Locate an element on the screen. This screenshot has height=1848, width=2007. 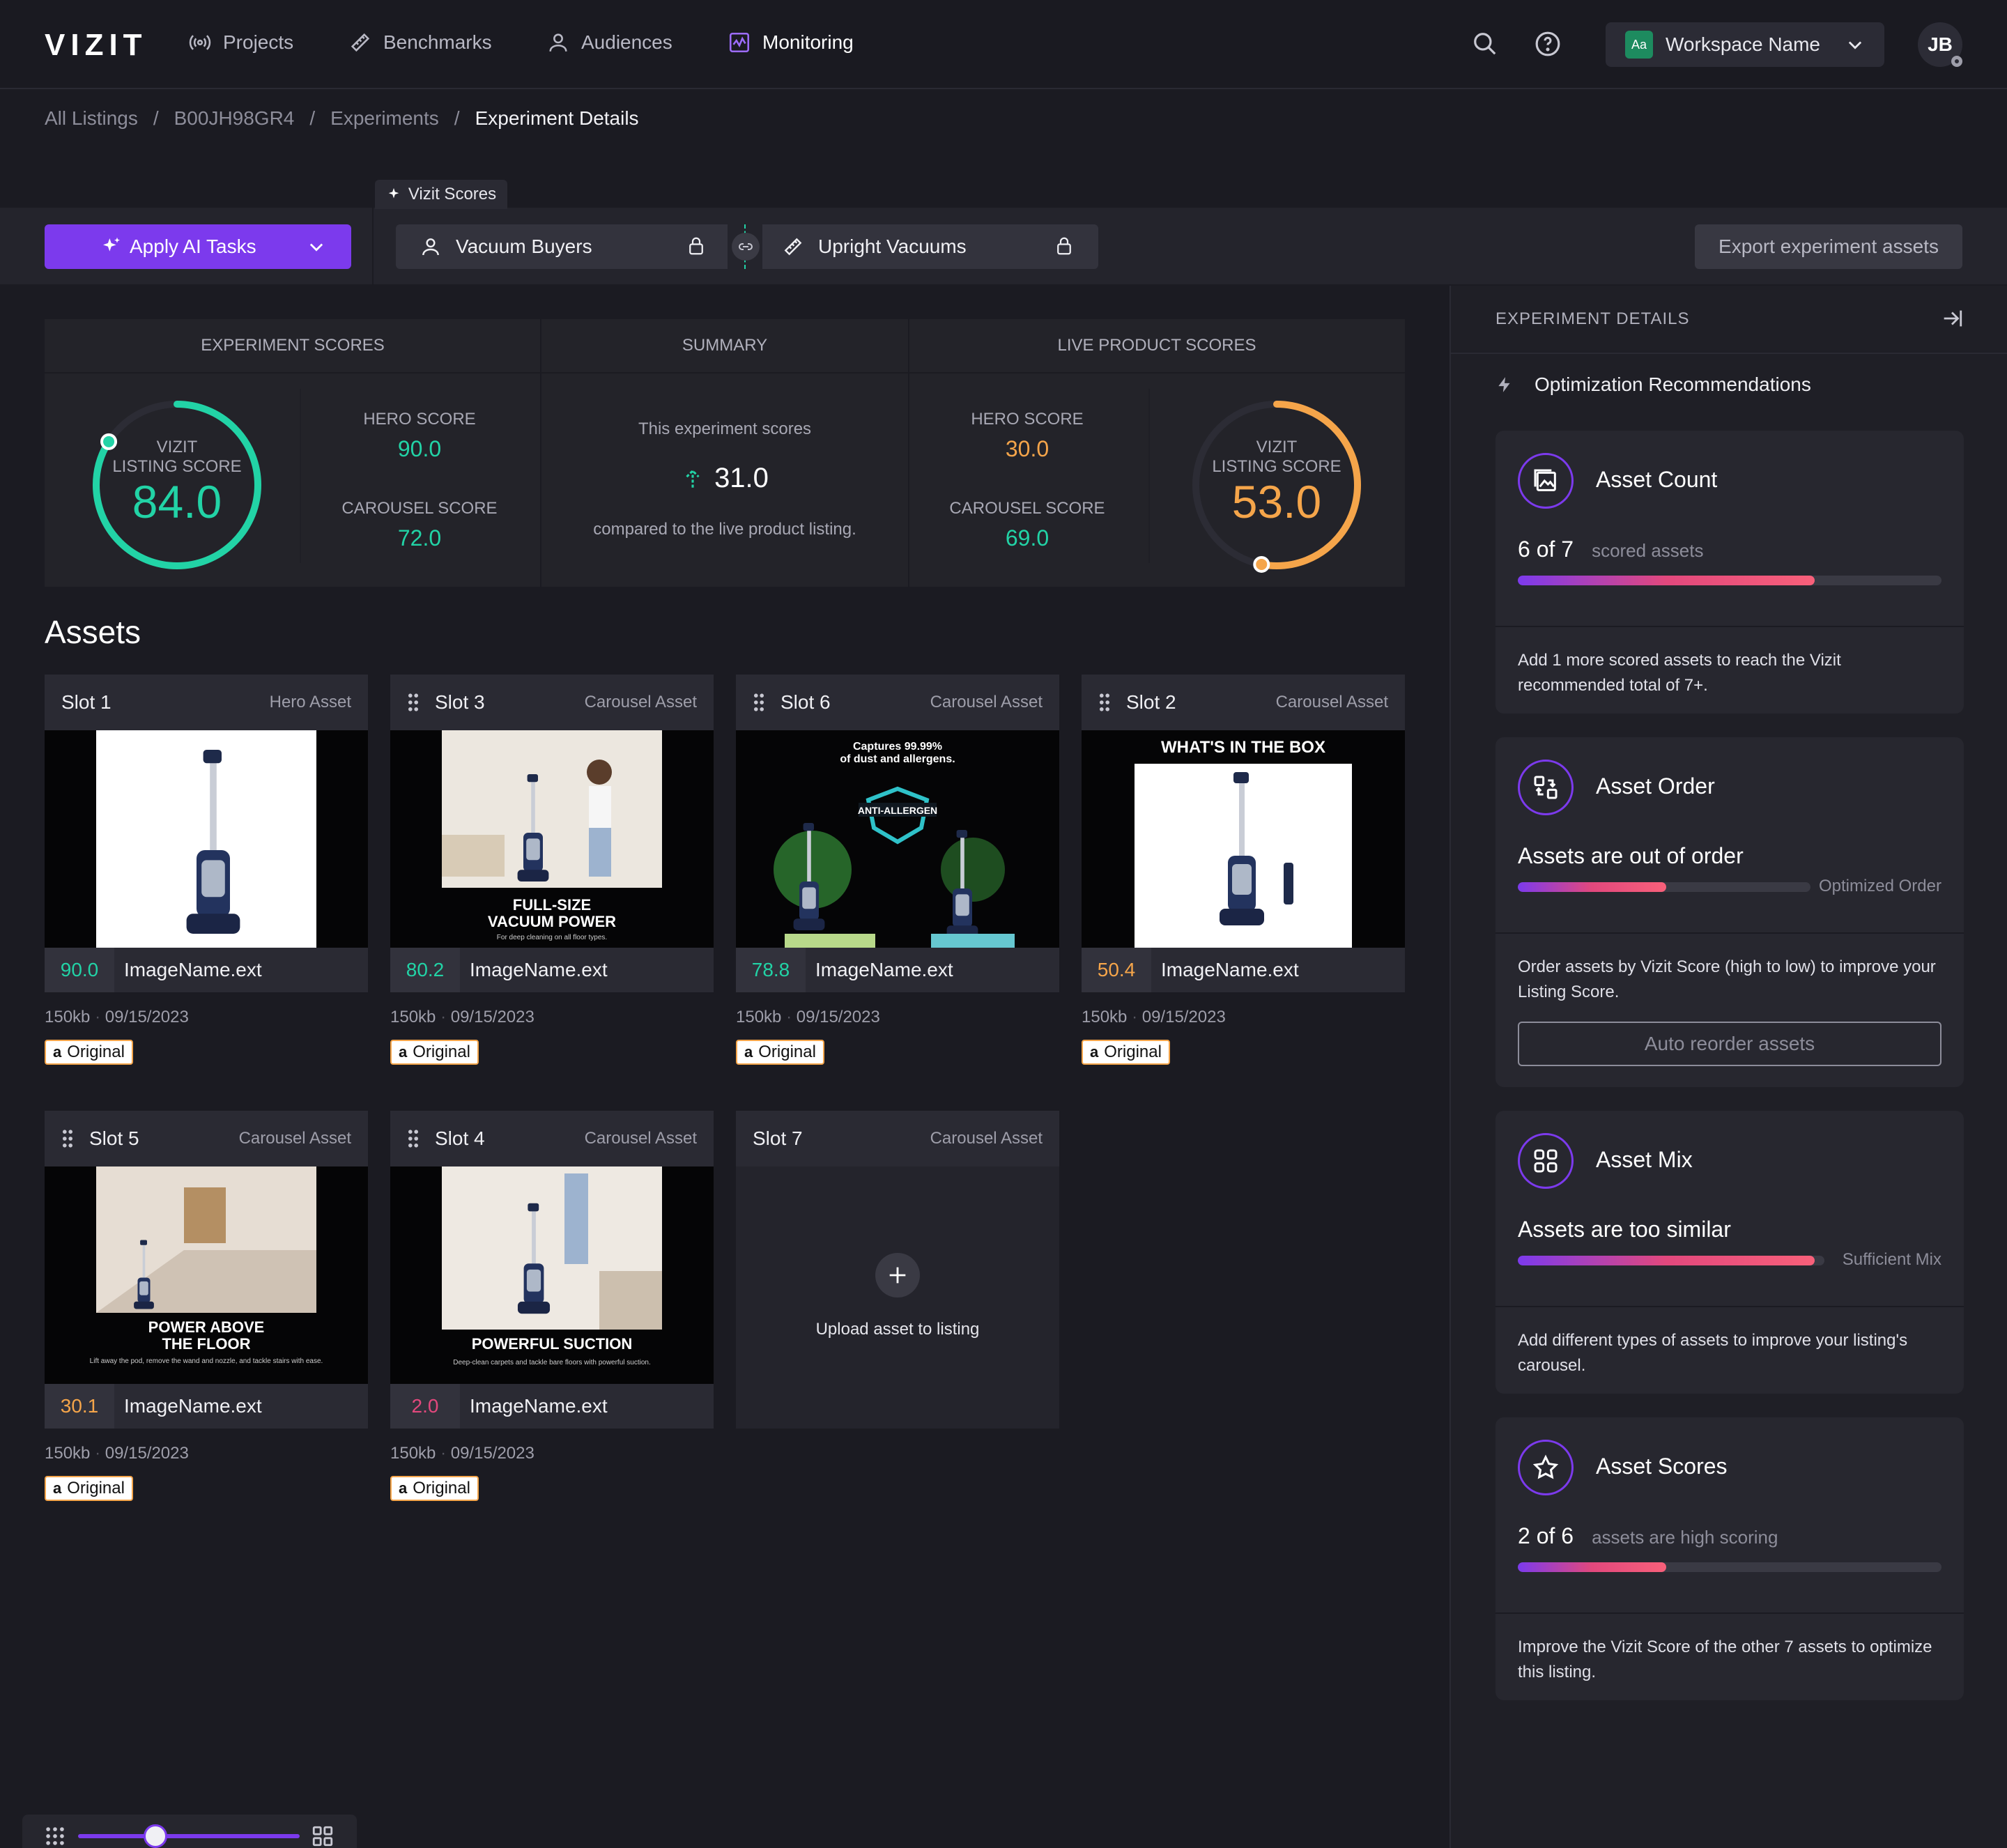
original-badge: a Original is located at coordinates (434, 1488).